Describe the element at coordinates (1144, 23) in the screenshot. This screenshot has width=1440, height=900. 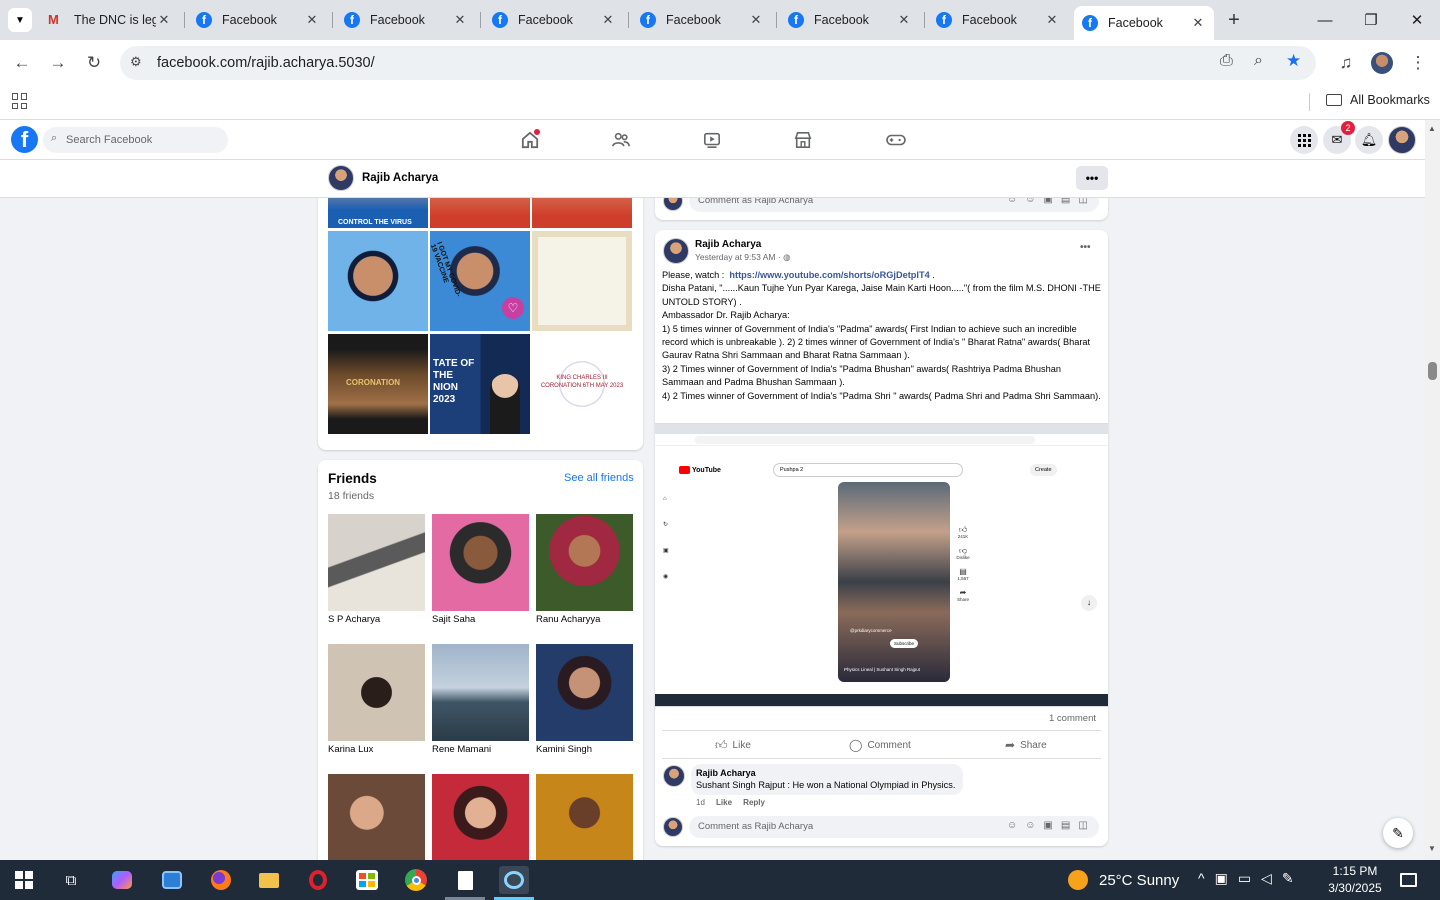
I see `browser-tab-active: f Facebook ✕` at that location.